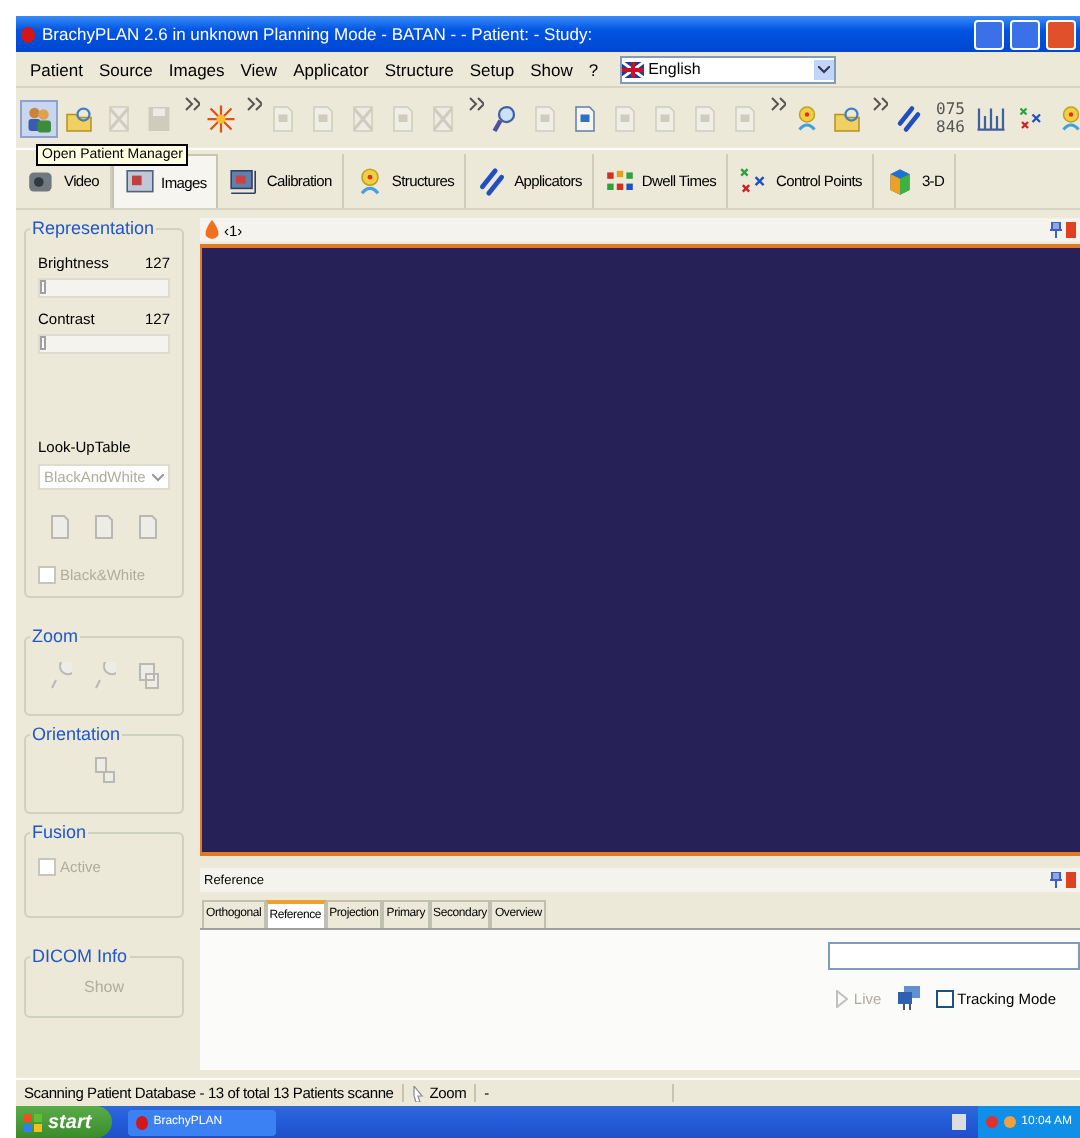 Image resolution: width=1080 pixels, height=1138 pixels. Describe the element at coordinates (55, 636) in the screenshot. I see `group-title: Zoom` at that location.